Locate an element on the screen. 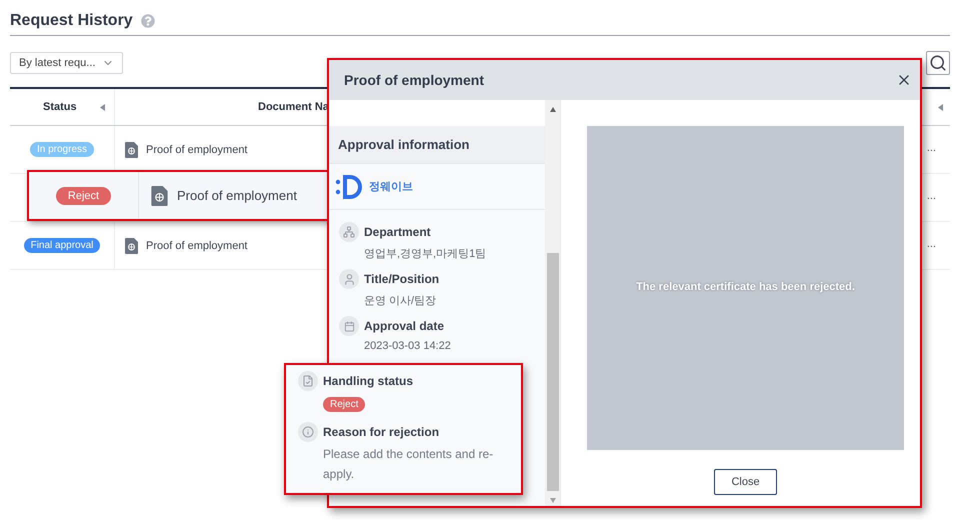  field-value: 영업부,경영부,마케팅1팀 is located at coordinates (426, 254).